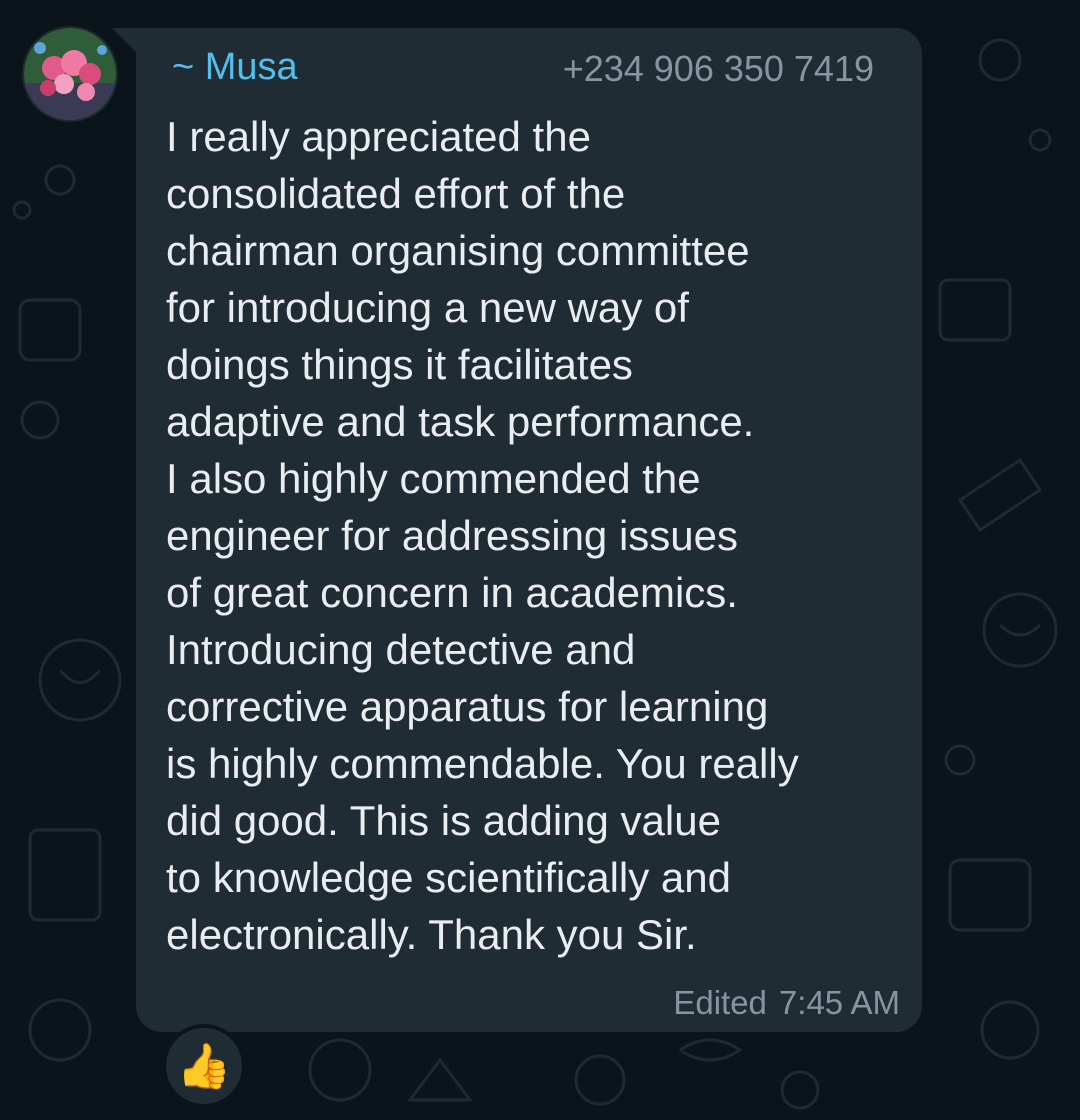  Describe the element at coordinates (433, 478) in the screenshot. I see `message-line: I also highly commended the` at that location.